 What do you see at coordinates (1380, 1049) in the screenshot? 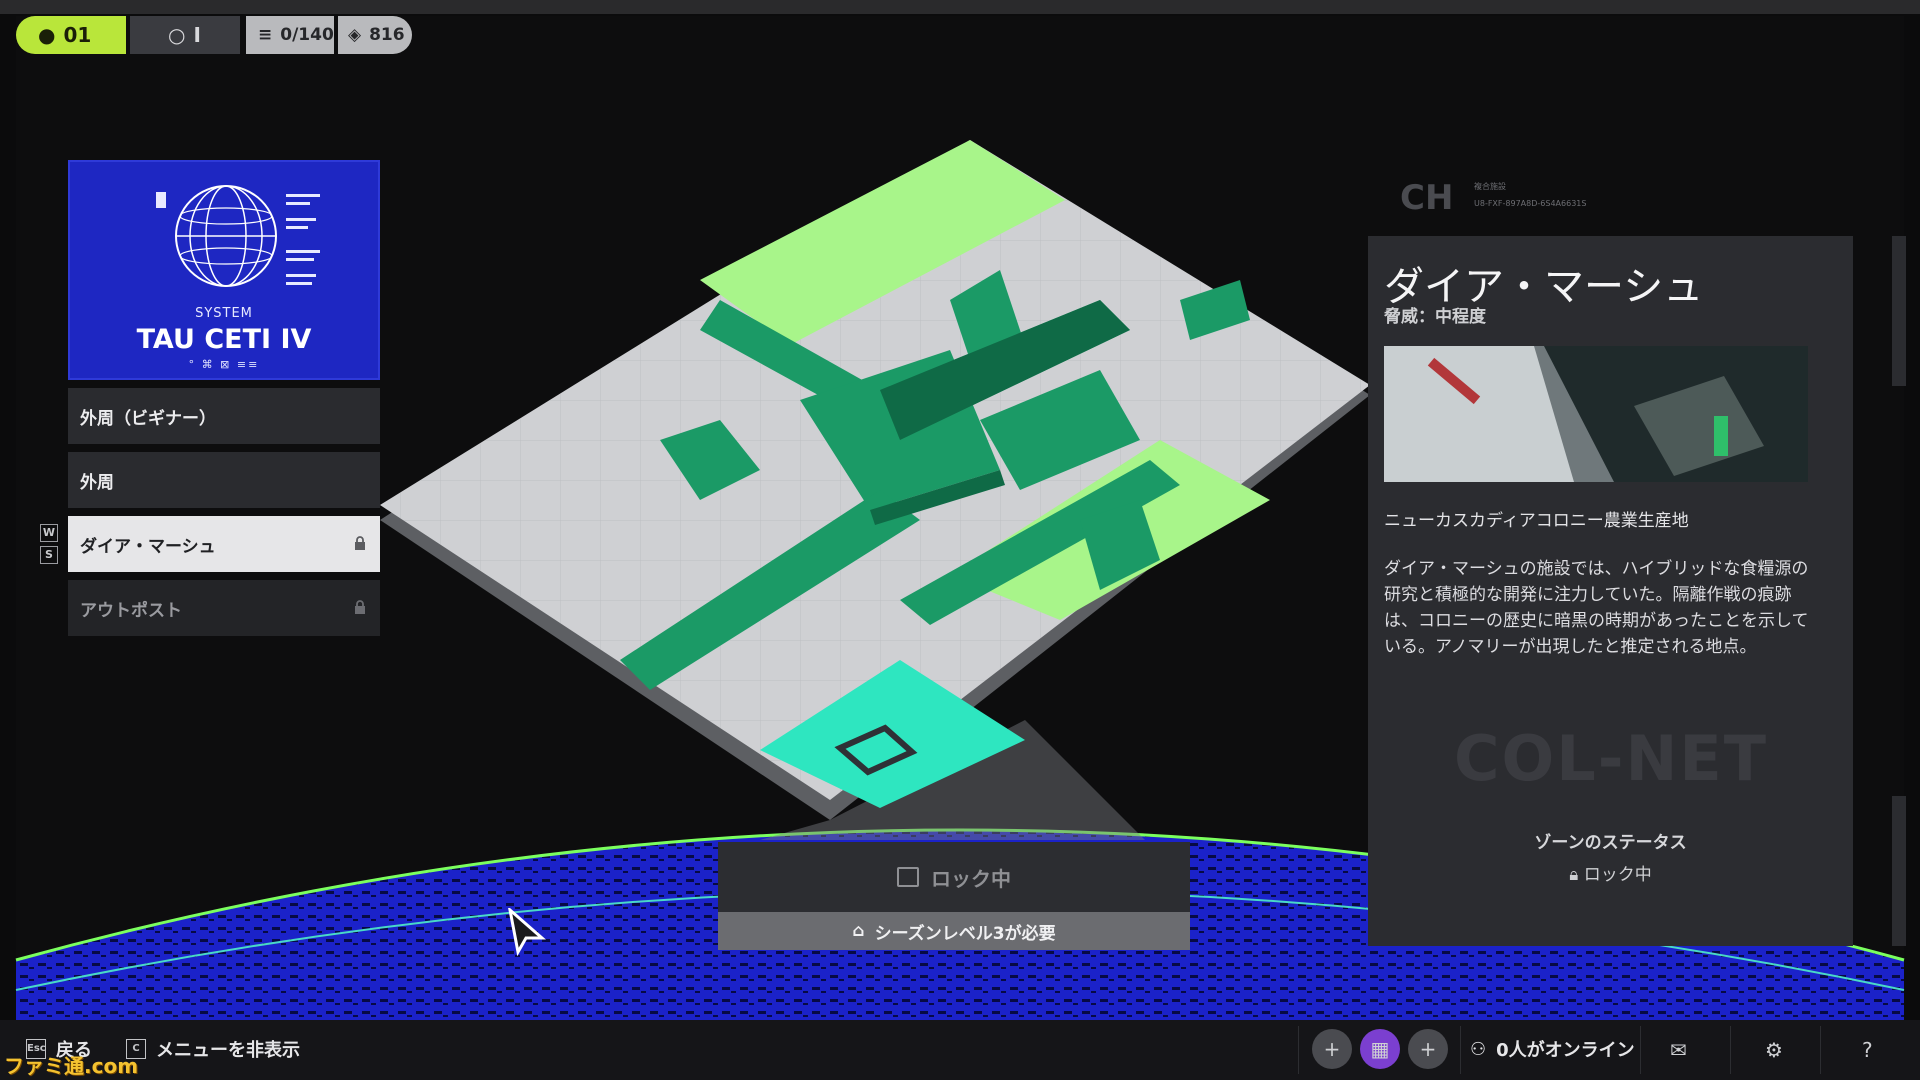
I see `player-avatar: ▦` at bounding box center [1380, 1049].